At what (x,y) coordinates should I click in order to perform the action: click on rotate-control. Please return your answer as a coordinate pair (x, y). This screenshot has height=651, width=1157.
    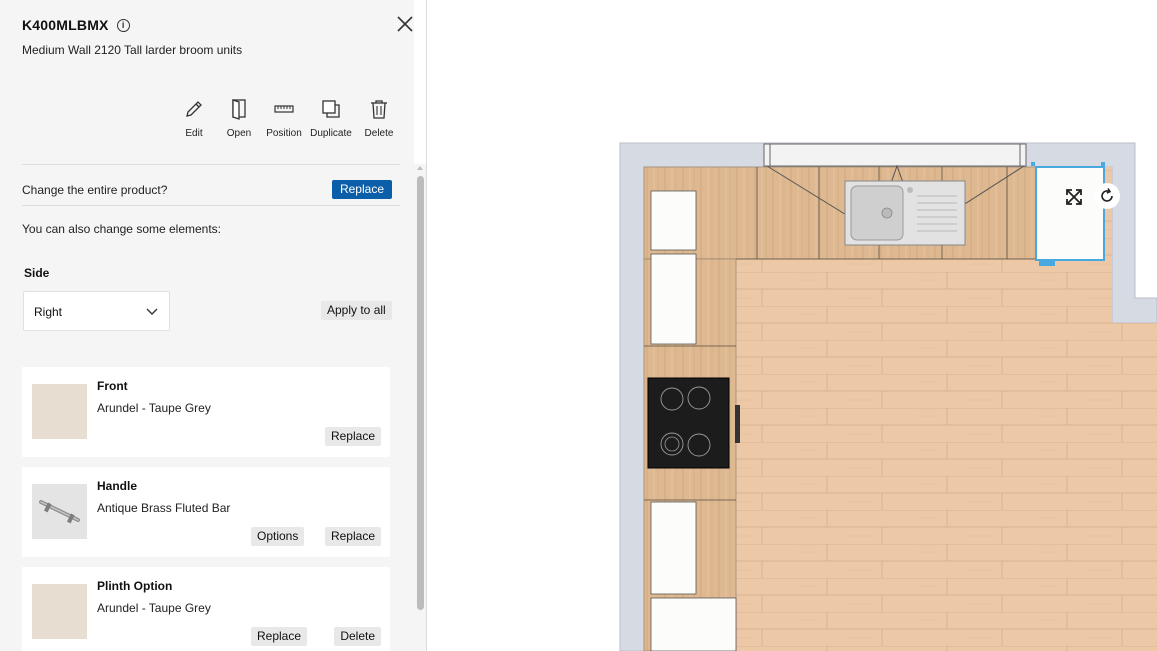
    Looking at the image, I should click on (1107, 196).